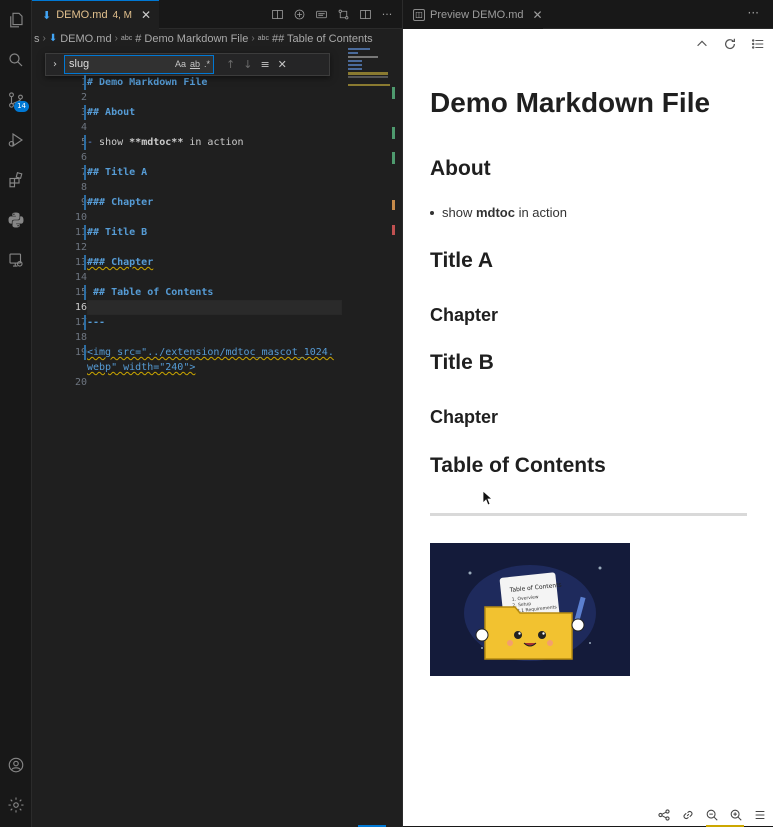 The width and height of the screenshot is (773, 827). Describe the element at coordinates (322, 39) in the screenshot. I see `breadcrumb-item: ## Table of Contents` at that location.